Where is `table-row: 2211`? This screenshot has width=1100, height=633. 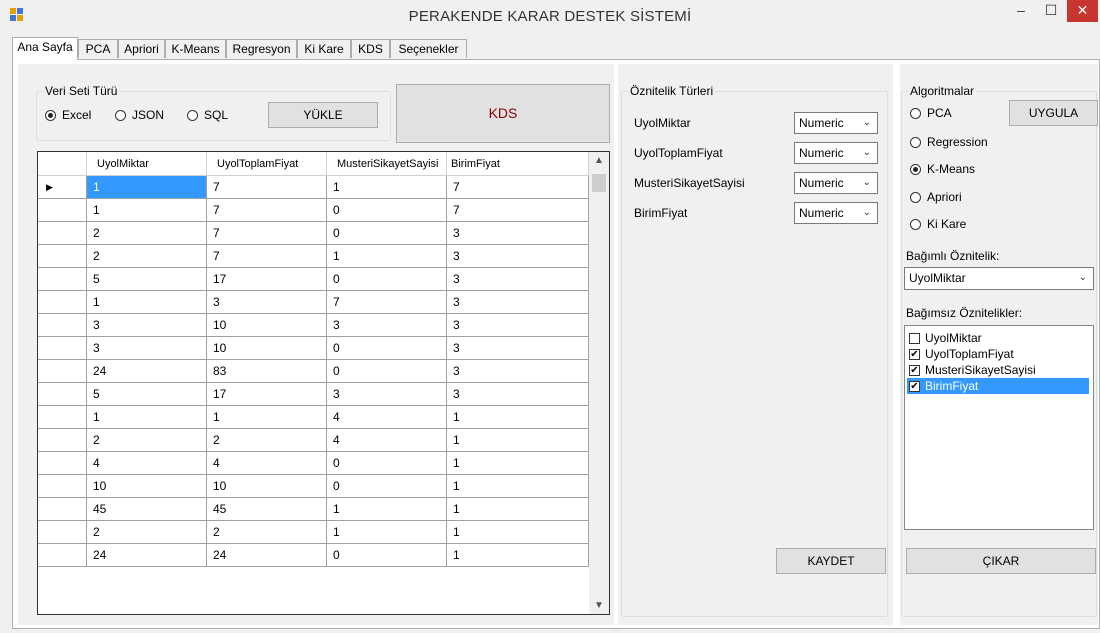 table-row: 2211 is located at coordinates (313, 532).